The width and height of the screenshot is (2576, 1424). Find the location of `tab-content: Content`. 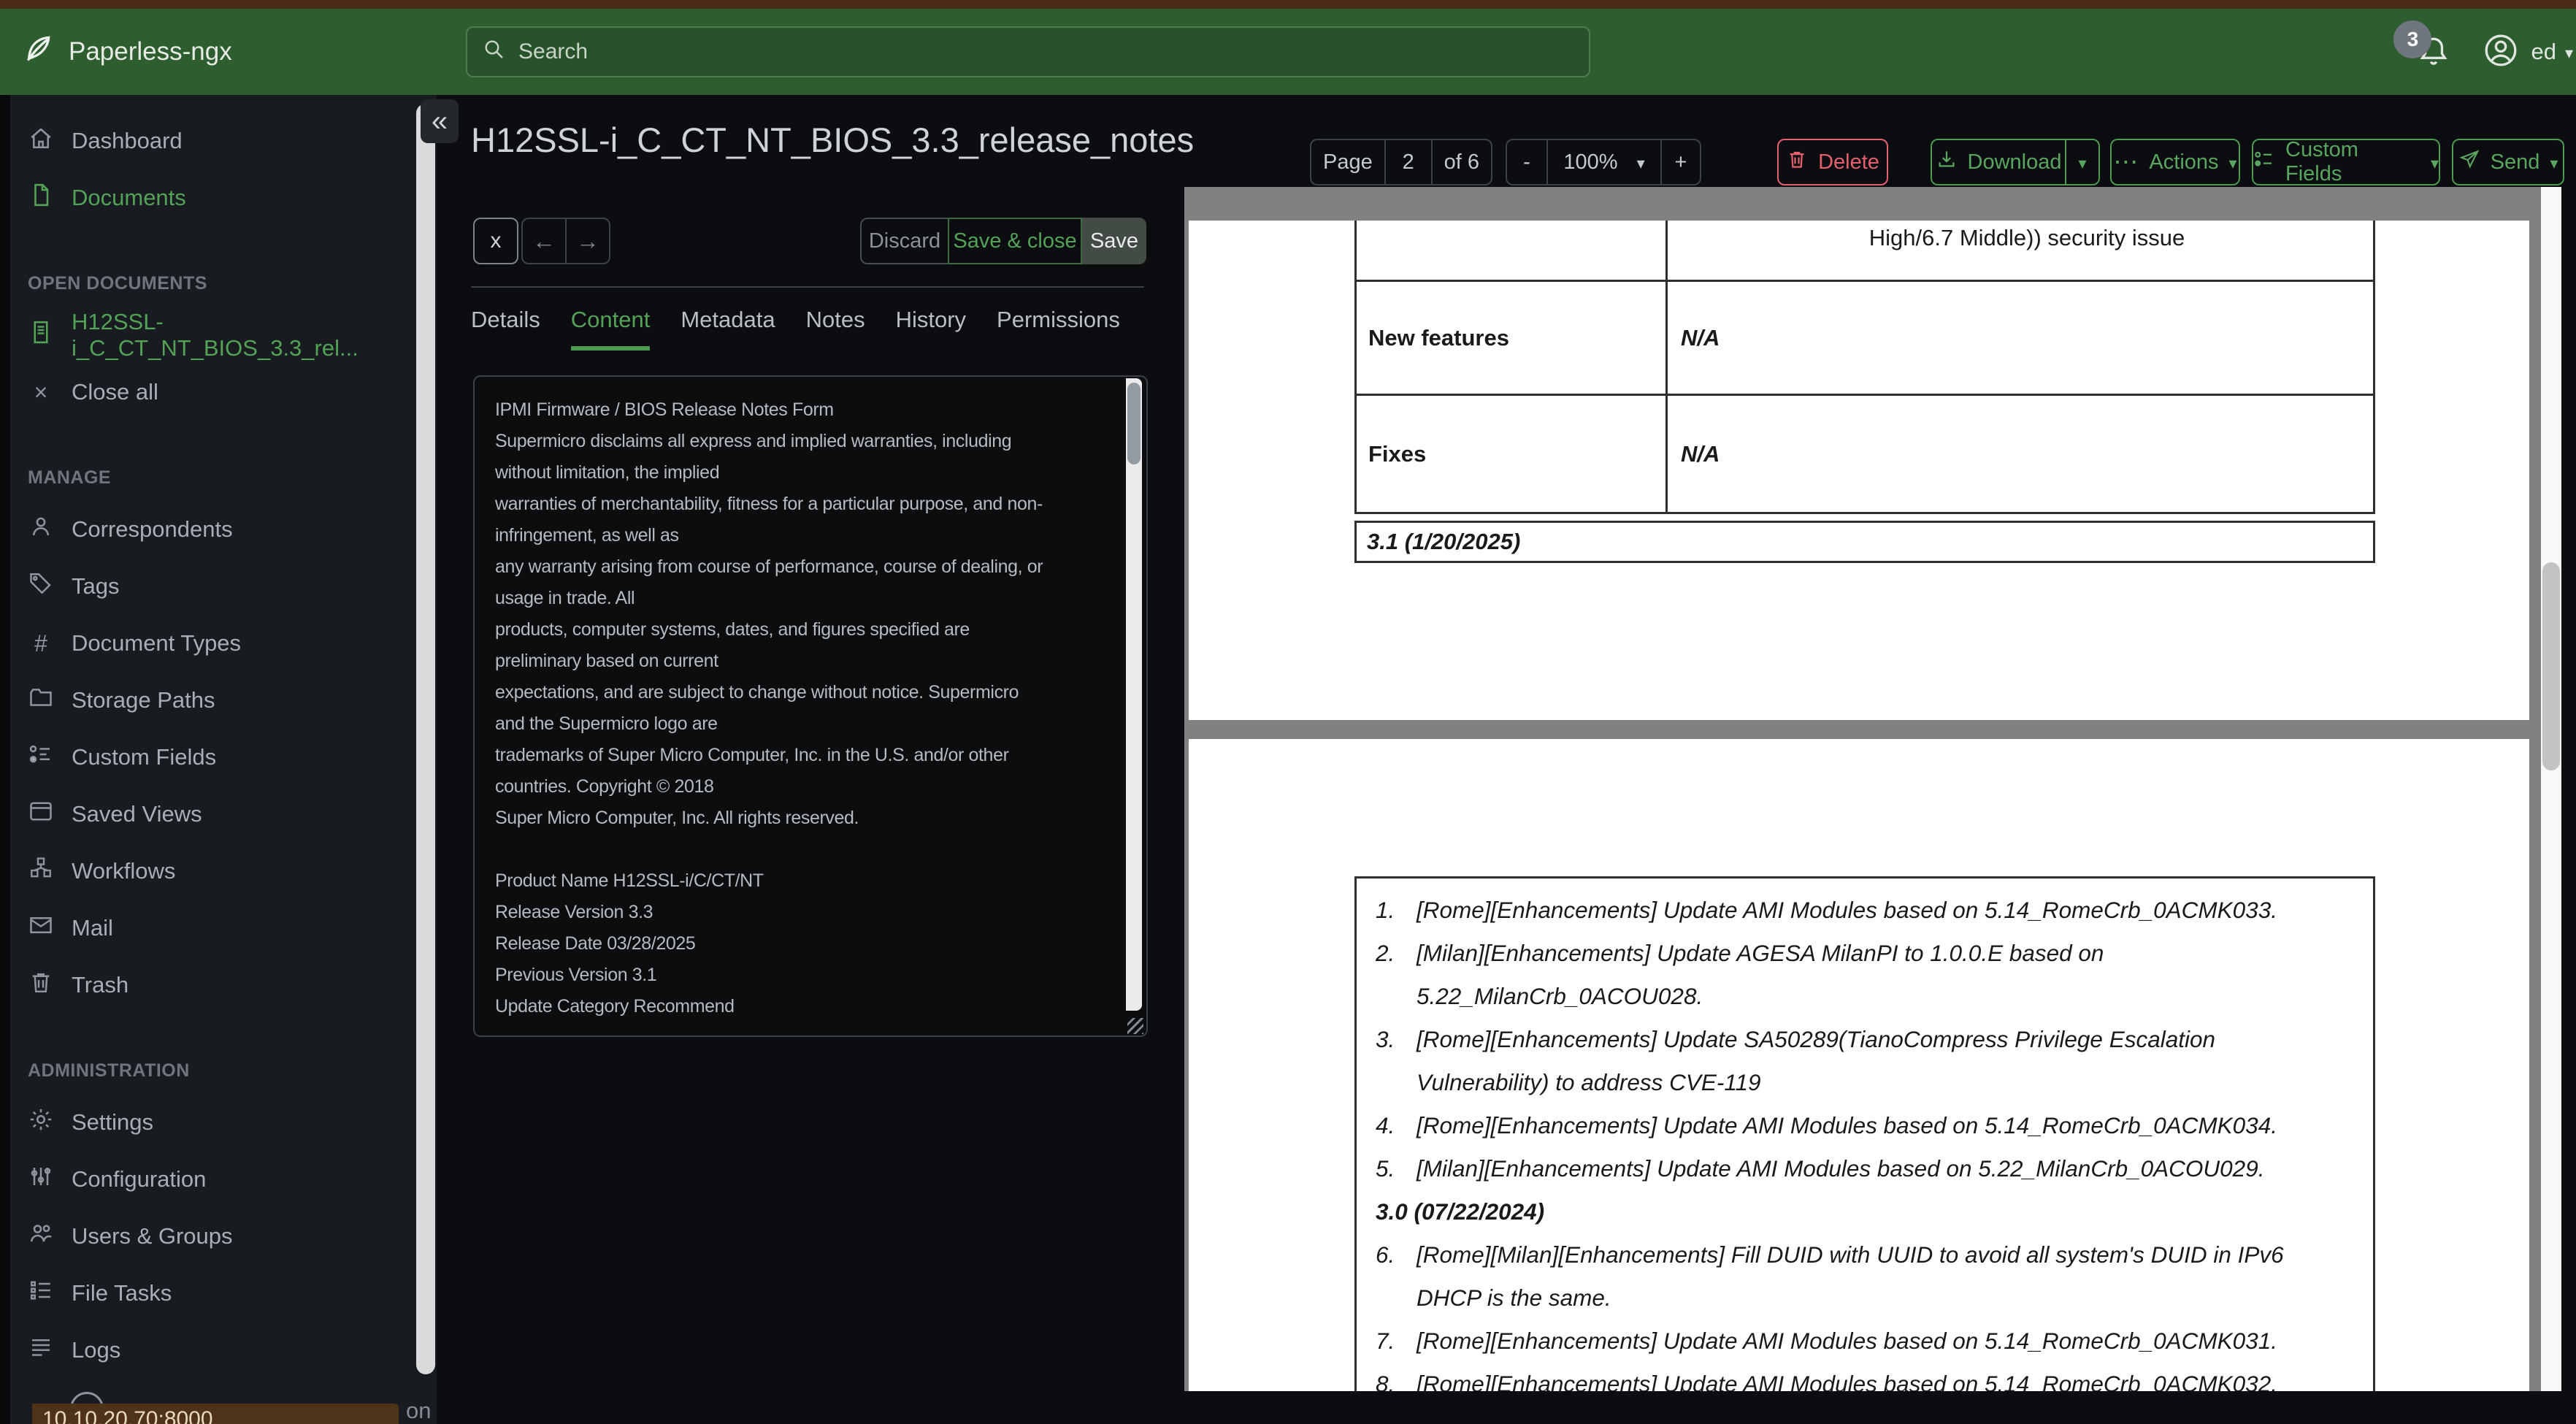

tab-content: Content is located at coordinates (610, 329).